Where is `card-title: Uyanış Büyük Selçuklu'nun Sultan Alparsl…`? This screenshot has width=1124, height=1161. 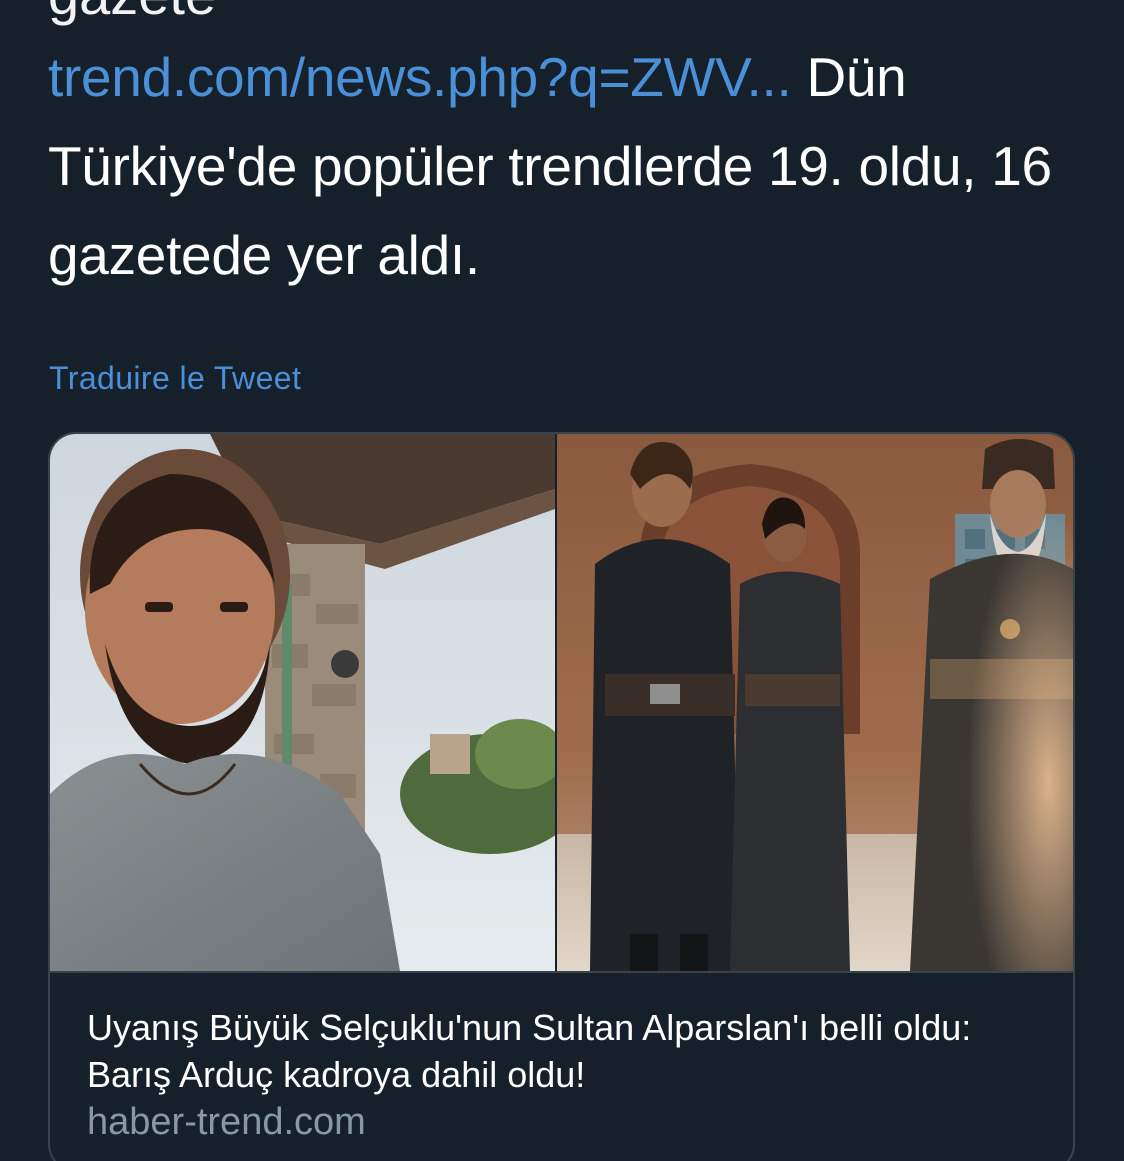 card-title: Uyanış Büyük Selçuklu'nun Sultan Alparsl… is located at coordinates (557, 1051).